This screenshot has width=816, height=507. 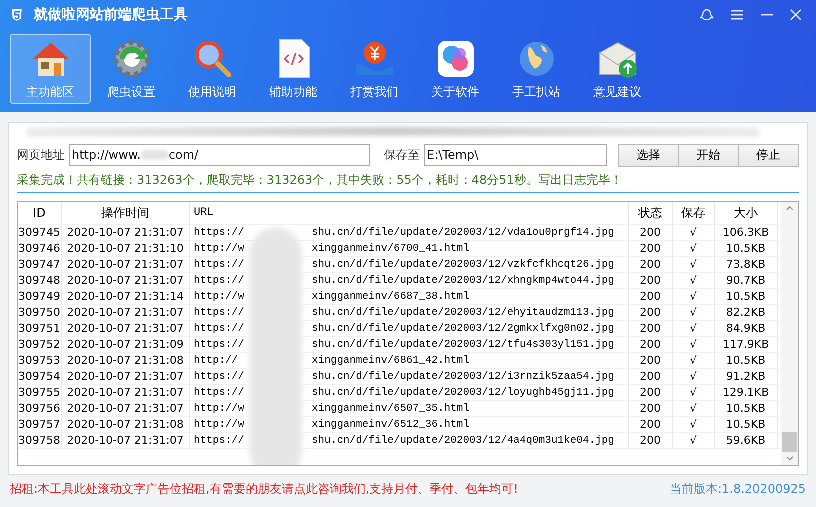 I want to click on url-end: shu.cn/d/file/update/202003/12/xhngkmp4wto44.jpg, so click(x=463, y=280).